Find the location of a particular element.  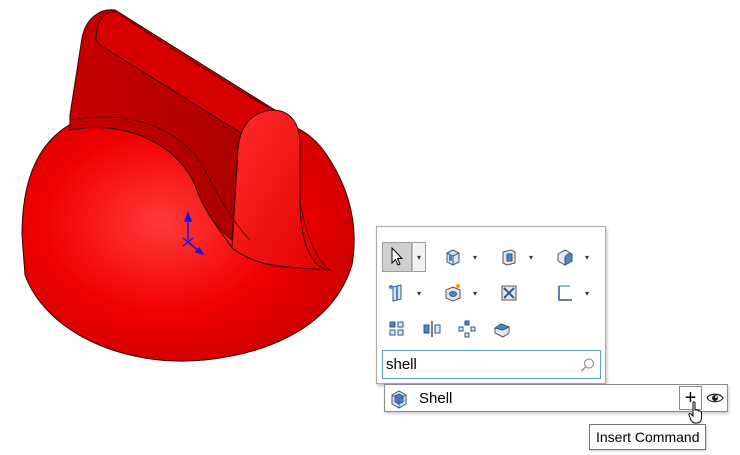

reference-plane-dropdown: ▾ is located at coordinates (419, 293).